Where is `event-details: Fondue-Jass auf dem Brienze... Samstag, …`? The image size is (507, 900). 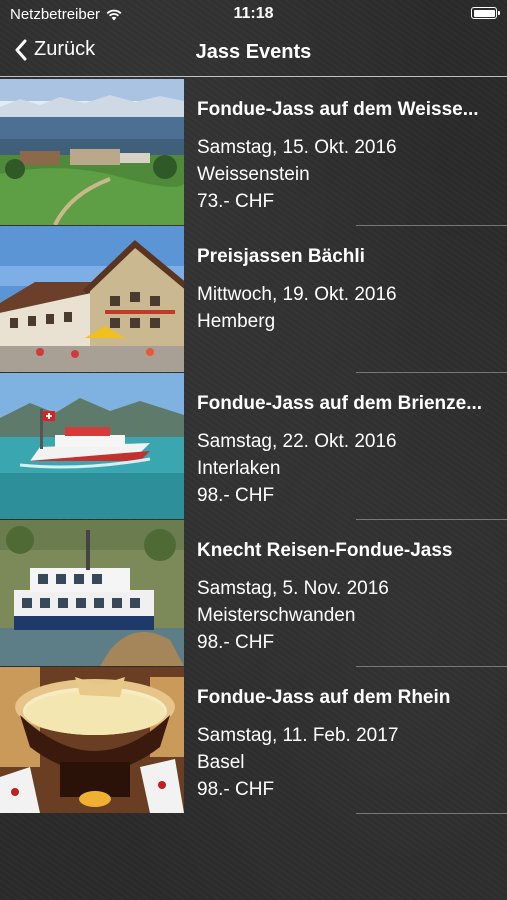
event-details: Fondue-Jass auf dem Brienze... Samstag, … is located at coordinates (349, 451).